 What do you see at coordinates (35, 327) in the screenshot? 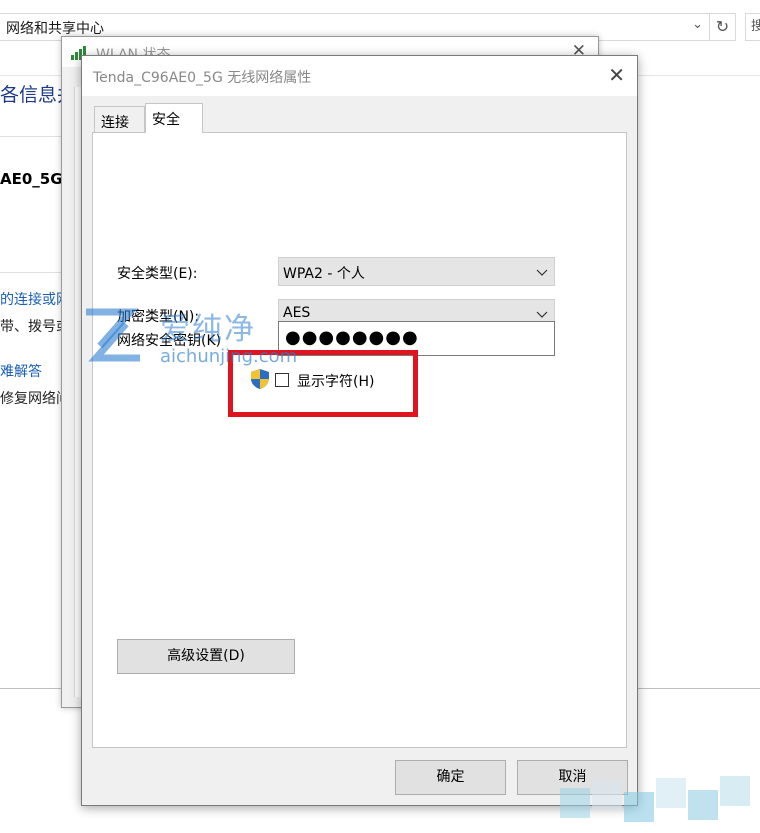
I see `setup-connection-desc: 带、拨号或` at bounding box center [35, 327].